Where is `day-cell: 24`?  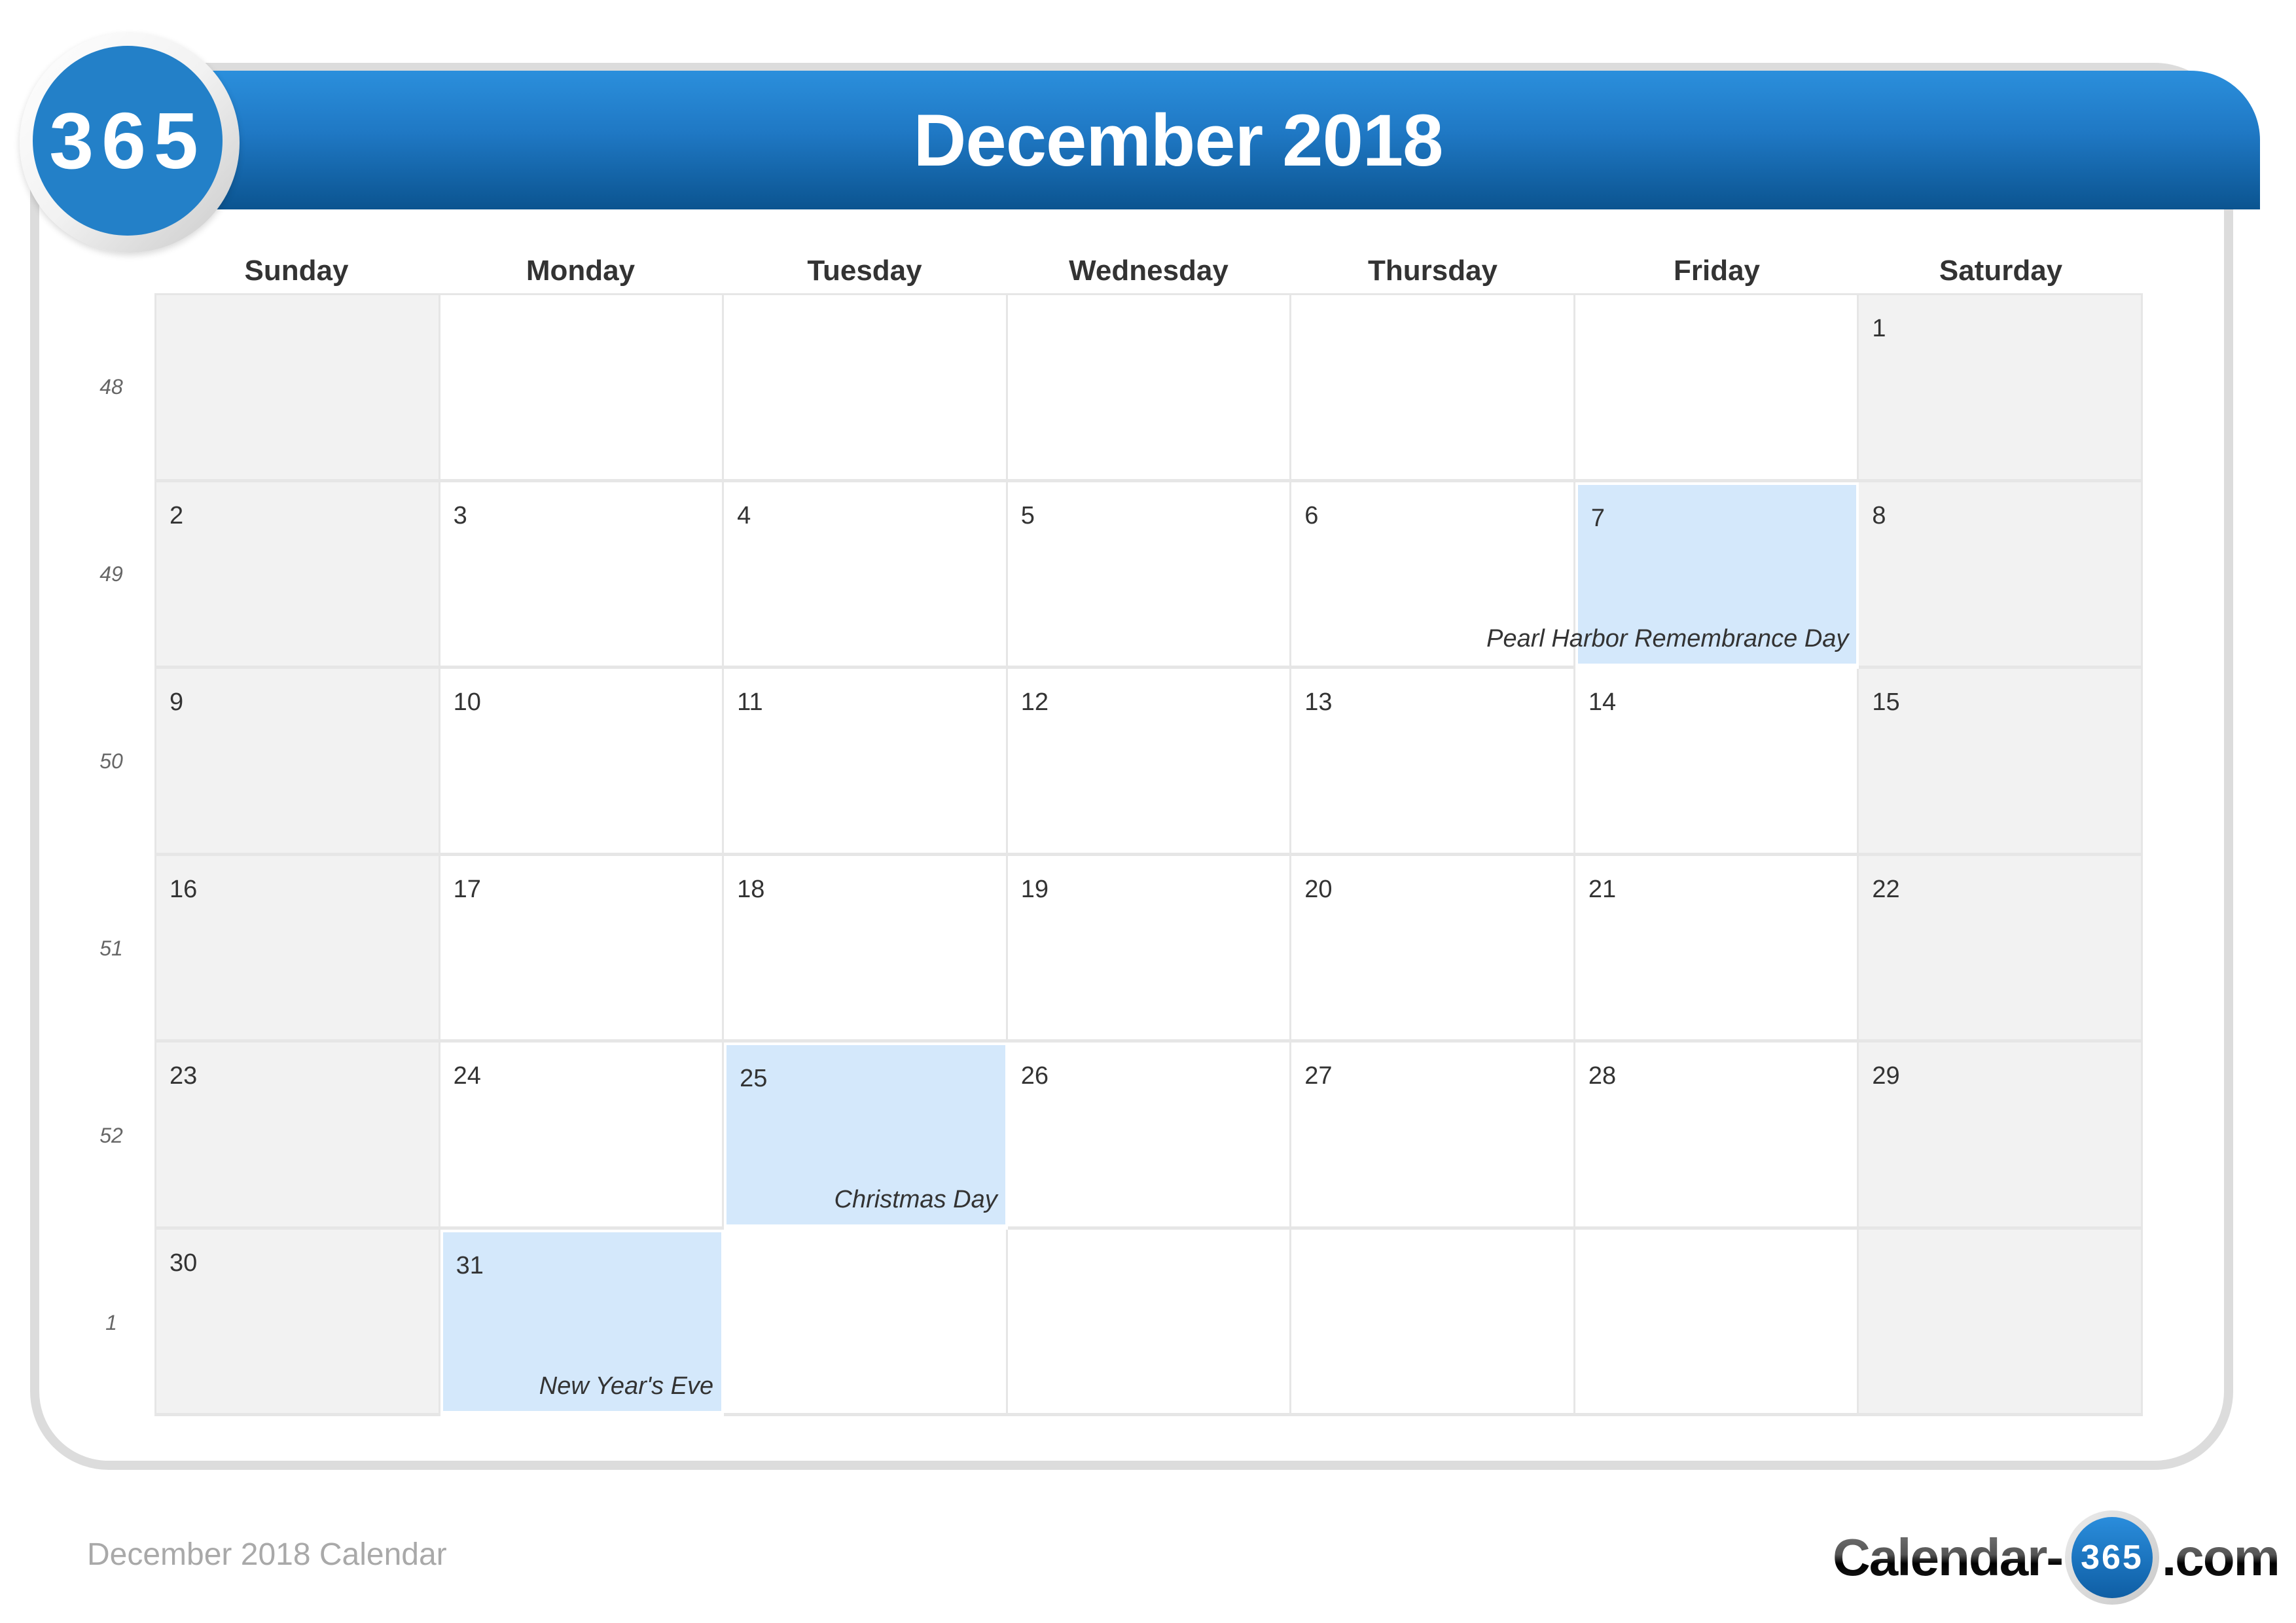 day-cell: 24 is located at coordinates (582, 1136).